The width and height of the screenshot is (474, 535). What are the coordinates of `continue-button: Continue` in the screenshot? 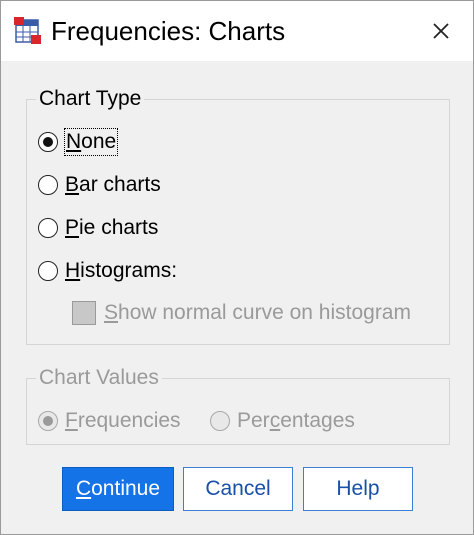 It's located at (118, 489).